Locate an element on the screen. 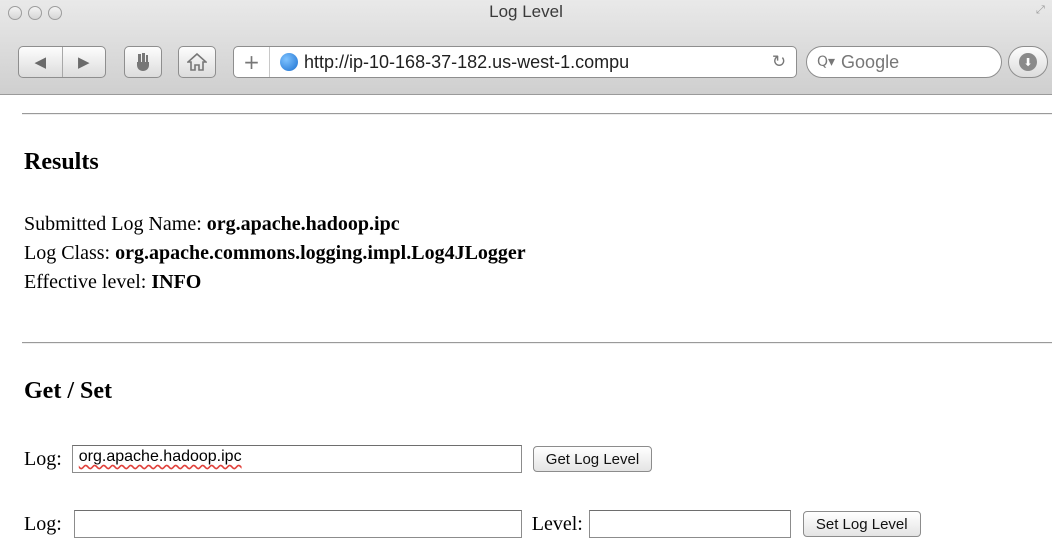  set-log-level-button: Set Log Level is located at coordinates (861, 524).